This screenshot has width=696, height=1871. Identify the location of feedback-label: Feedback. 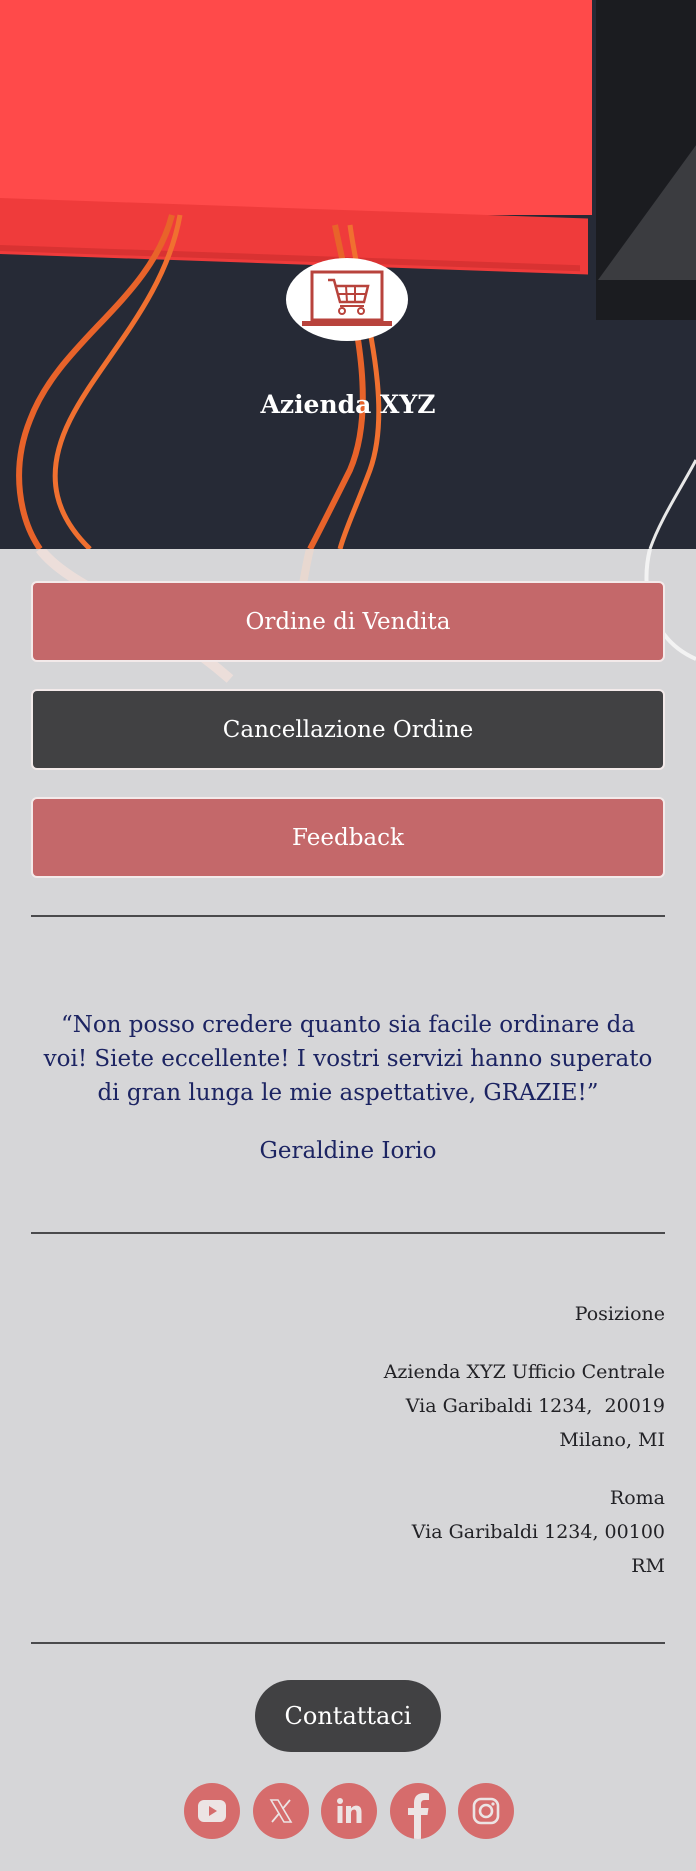
(348, 837).